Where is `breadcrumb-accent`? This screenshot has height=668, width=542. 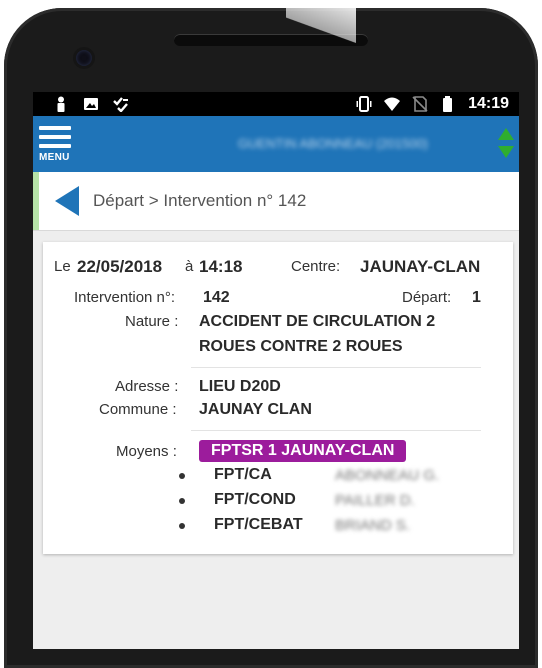
breadcrumb-accent is located at coordinates (36, 201).